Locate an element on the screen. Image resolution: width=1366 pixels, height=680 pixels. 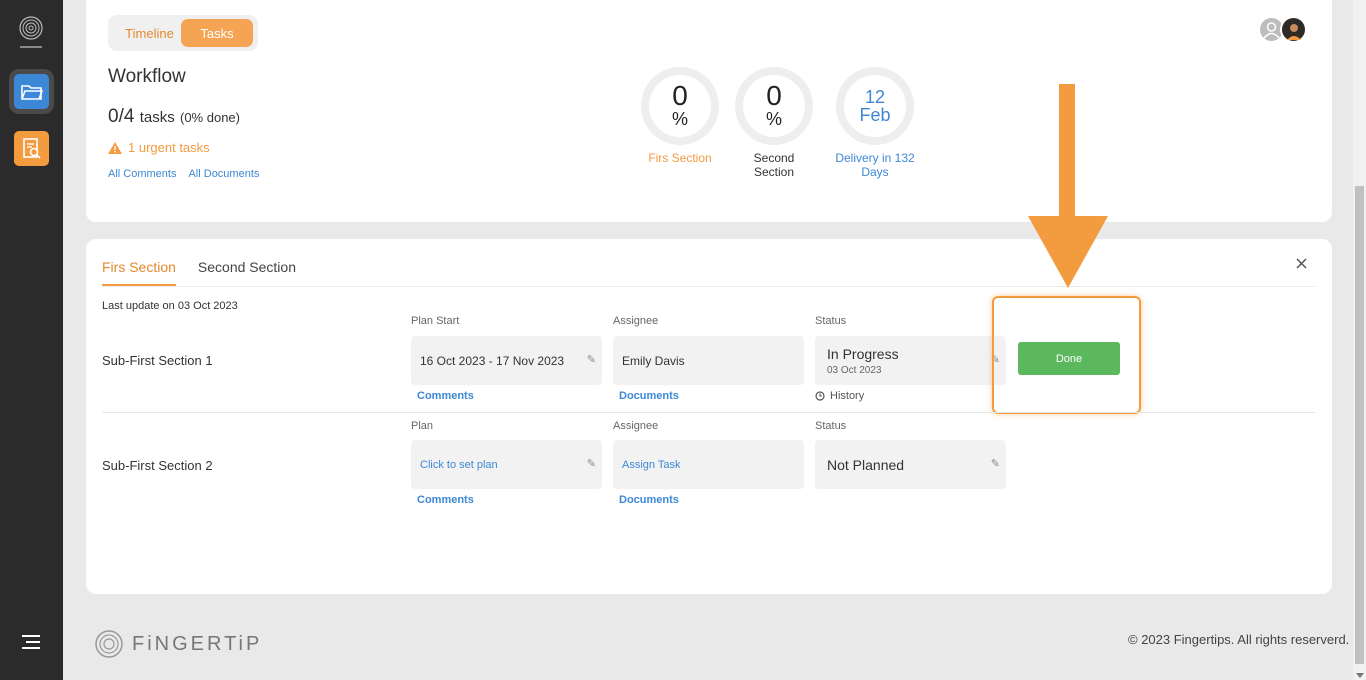
scroll-down-icon is located at coordinates (1360, 675).